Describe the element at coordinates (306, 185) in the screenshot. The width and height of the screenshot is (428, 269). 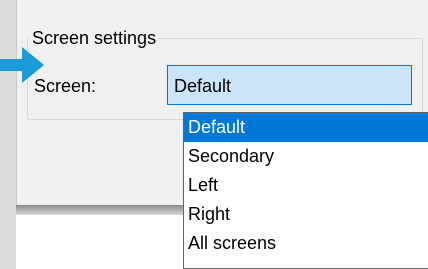
I see `dropdown-option-left: Left` at that location.